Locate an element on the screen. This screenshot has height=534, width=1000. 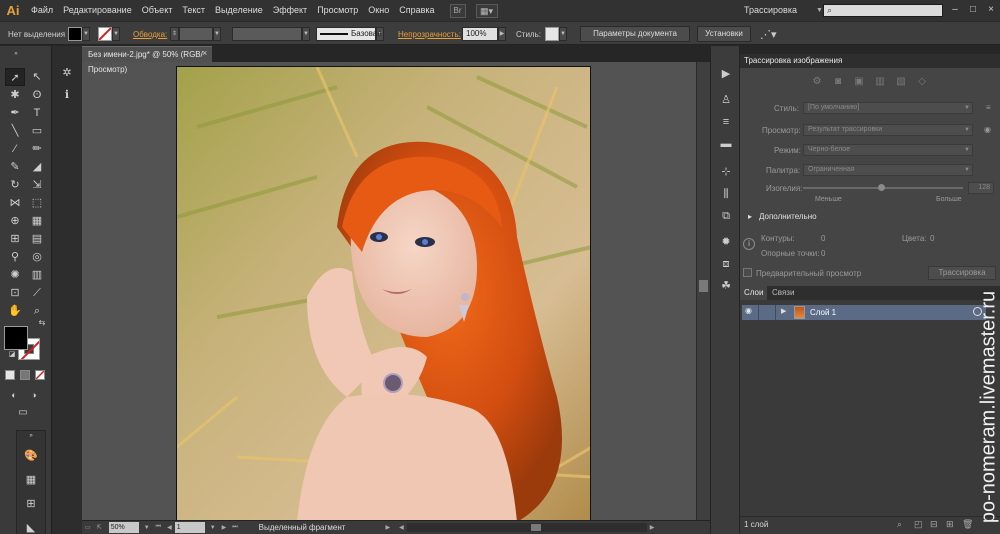
eye-visibility-icon: ◉ is located at coordinates (748, 310).